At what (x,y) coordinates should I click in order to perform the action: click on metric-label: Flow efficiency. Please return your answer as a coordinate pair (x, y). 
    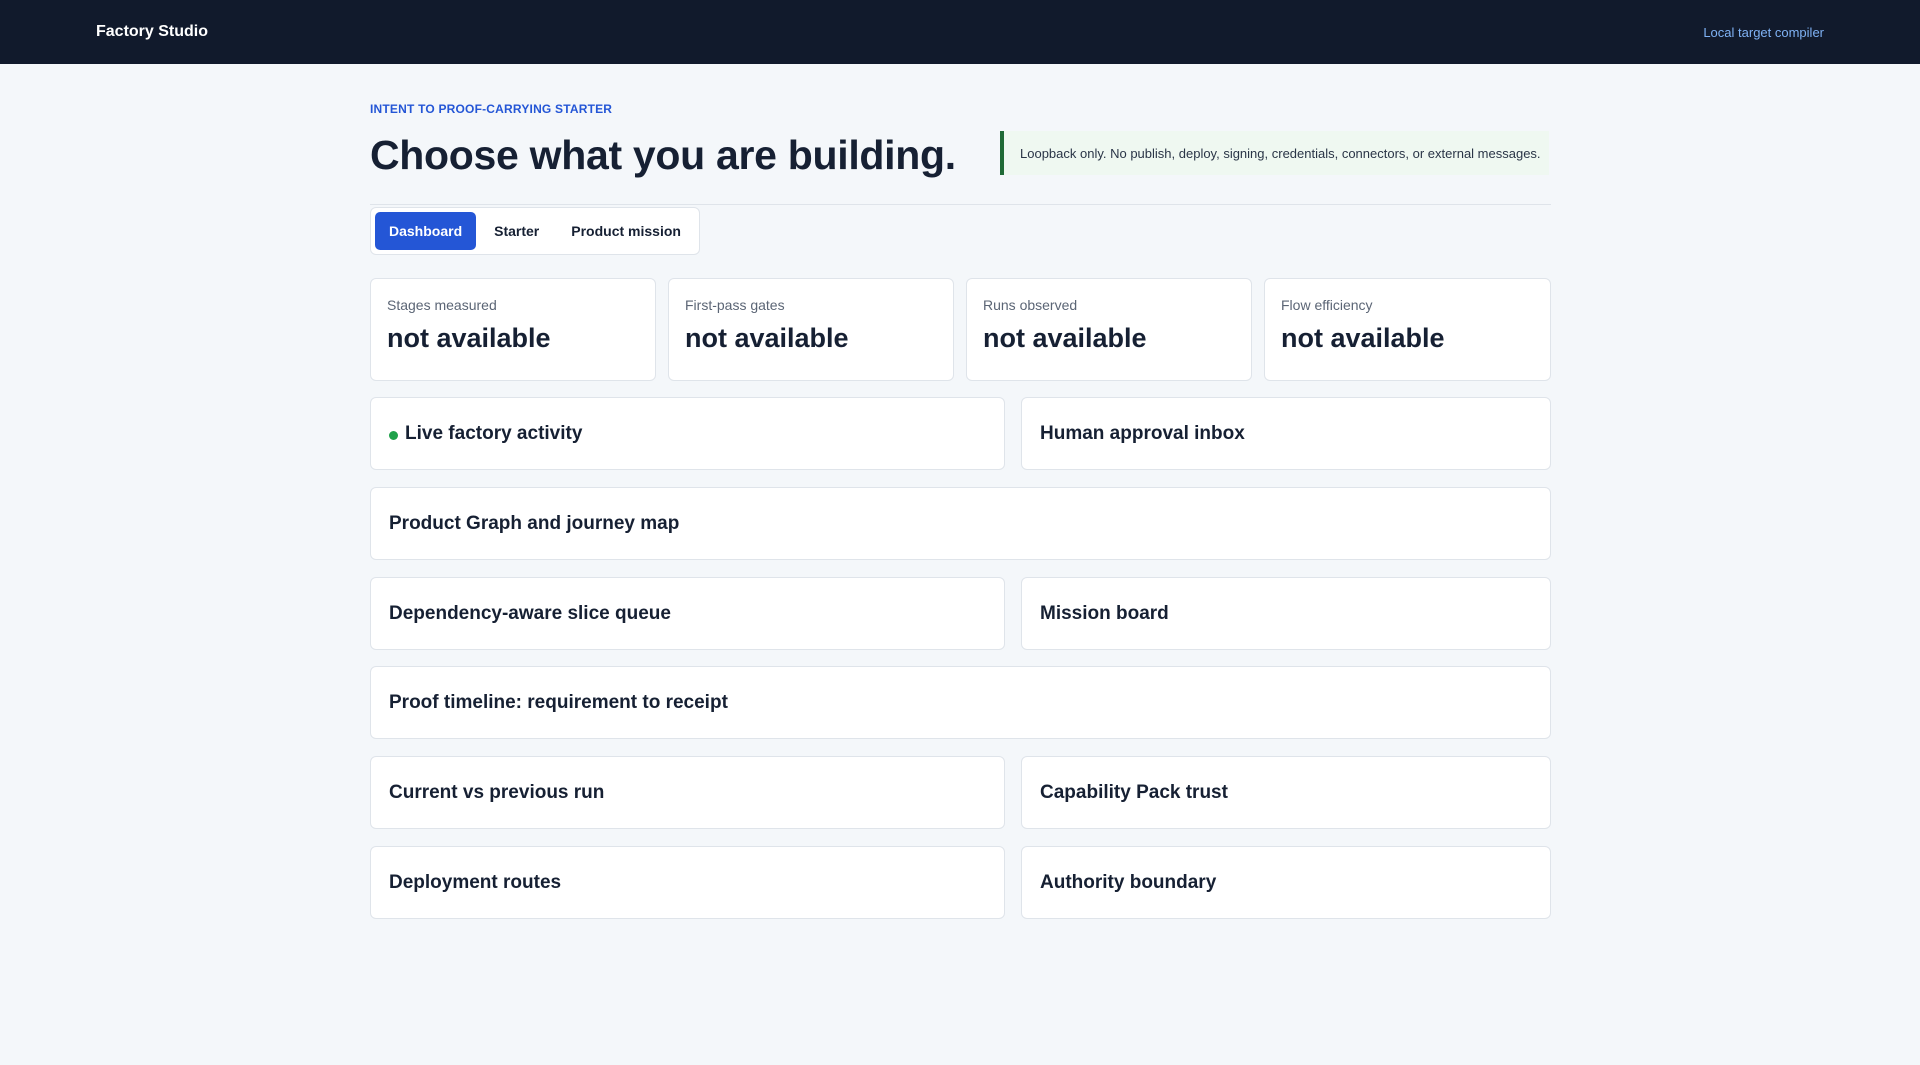
    Looking at the image, I should click on (1327, 305).